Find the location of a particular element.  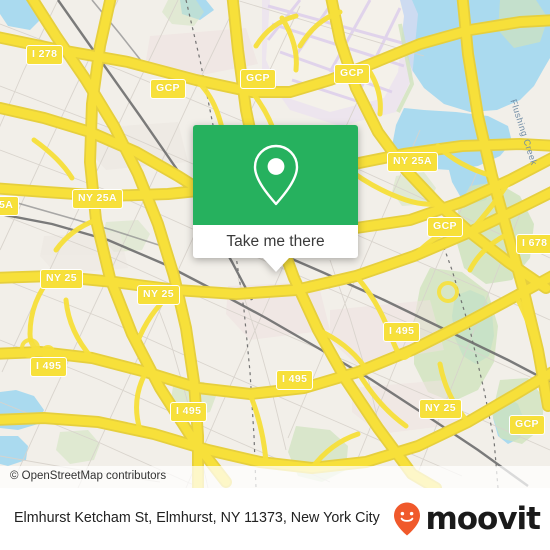

callout-header is located at coordinates (275, 175).